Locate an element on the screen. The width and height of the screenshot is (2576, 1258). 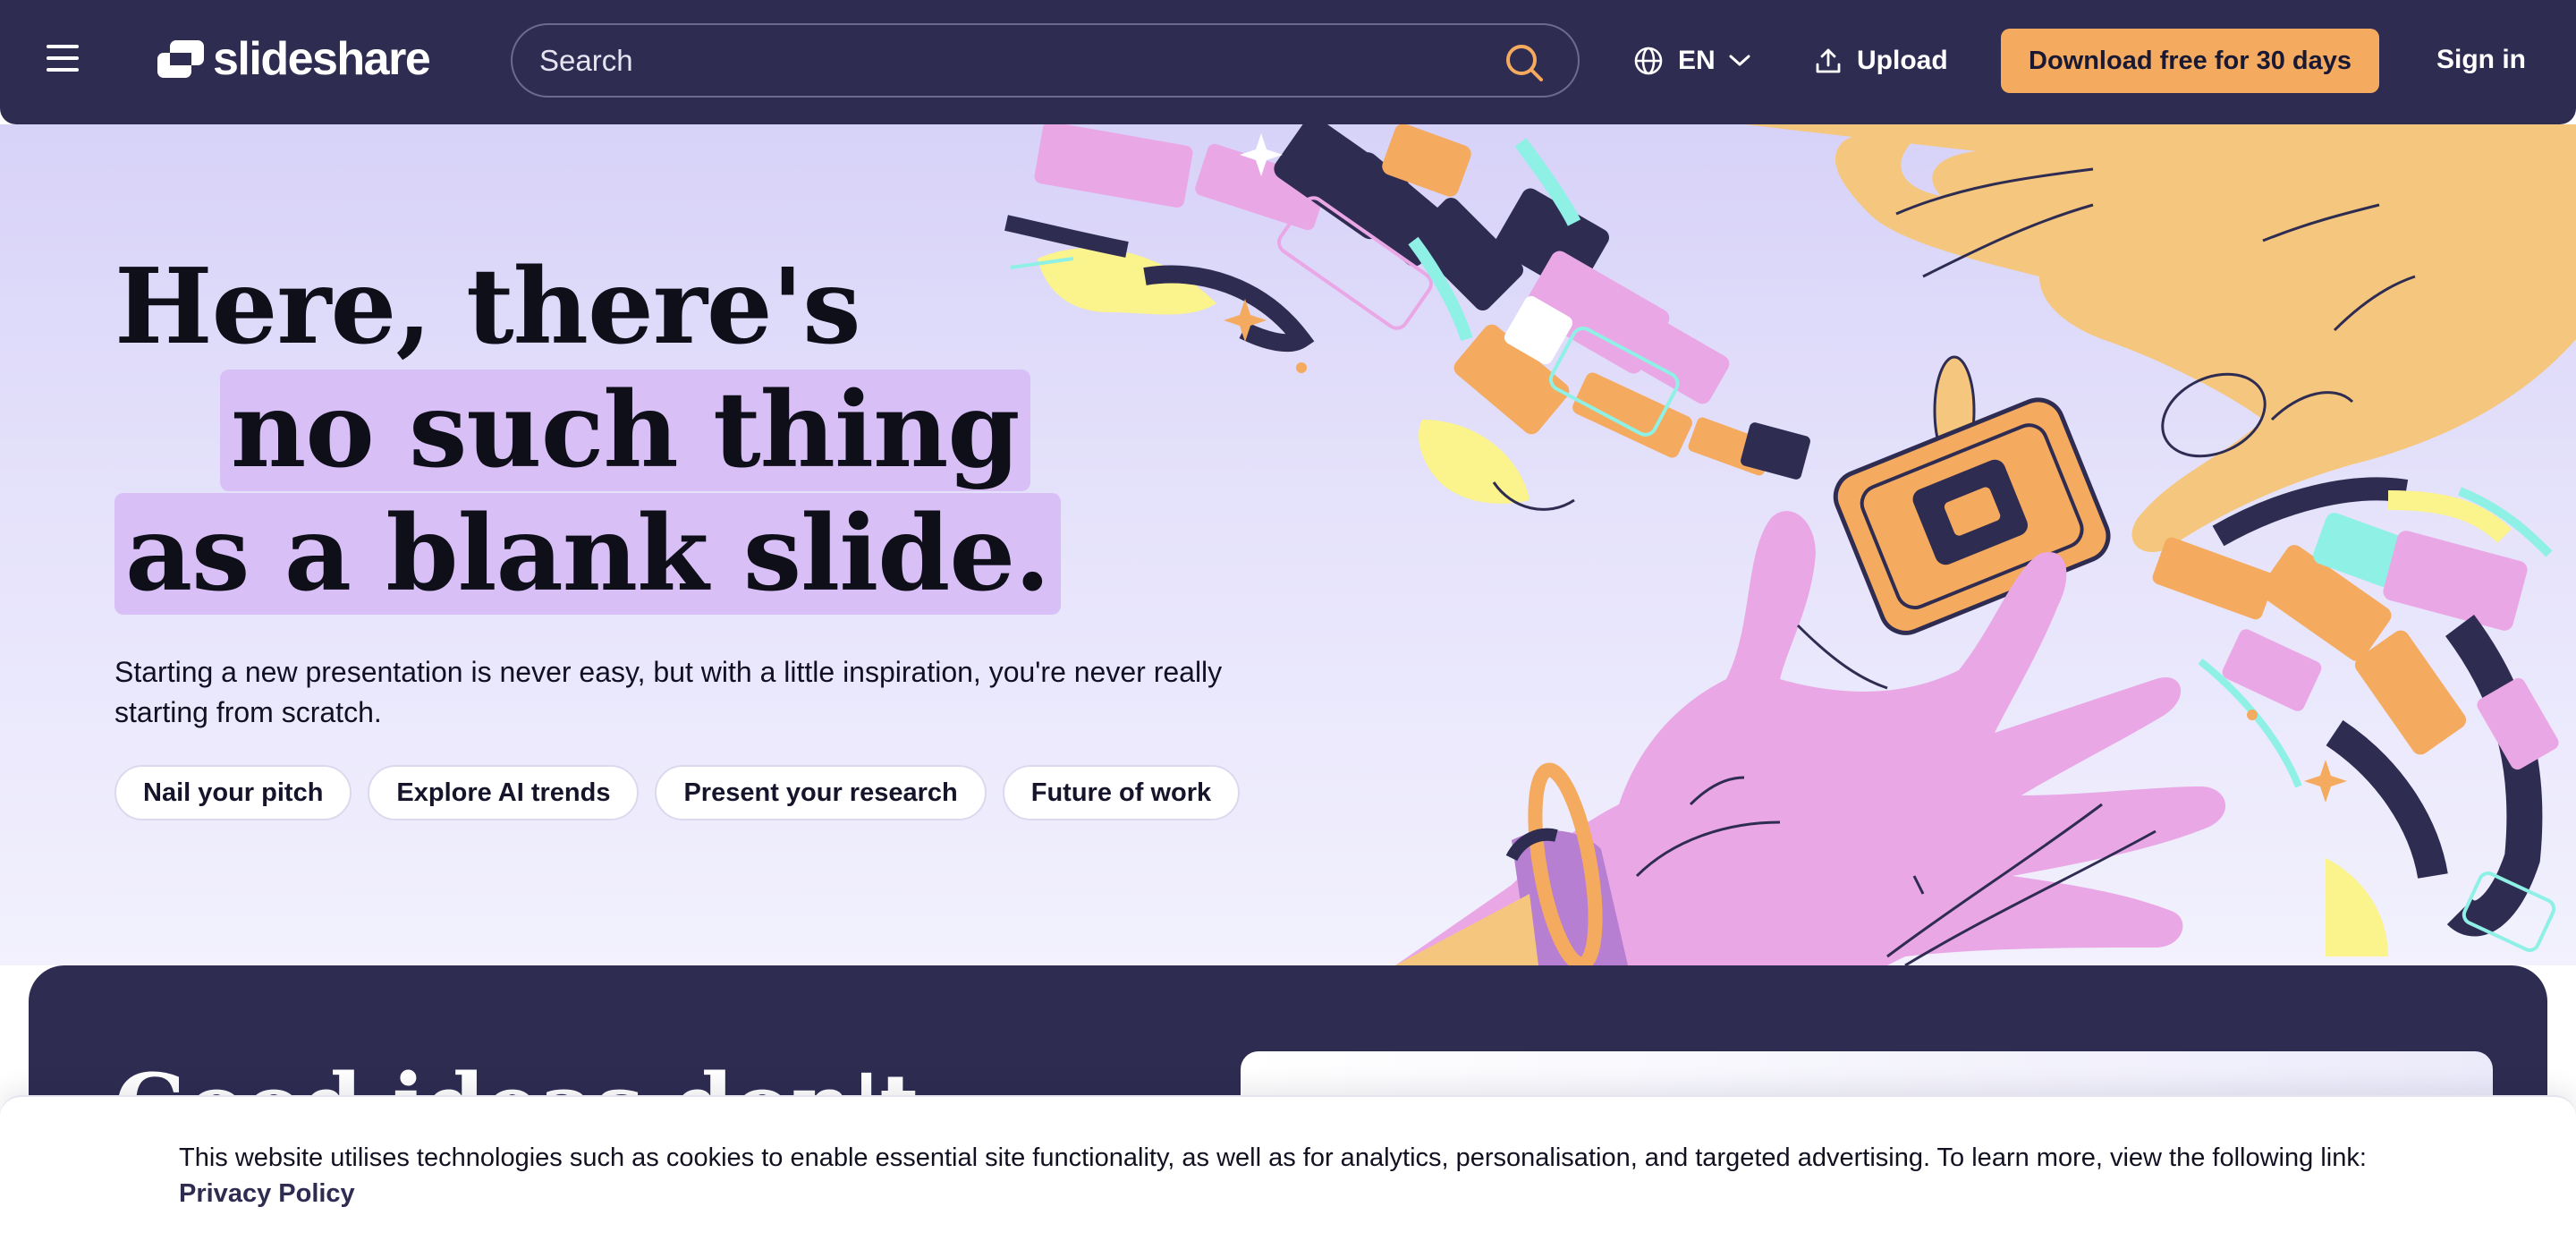
search-input is located at coordinates (1009, 61).